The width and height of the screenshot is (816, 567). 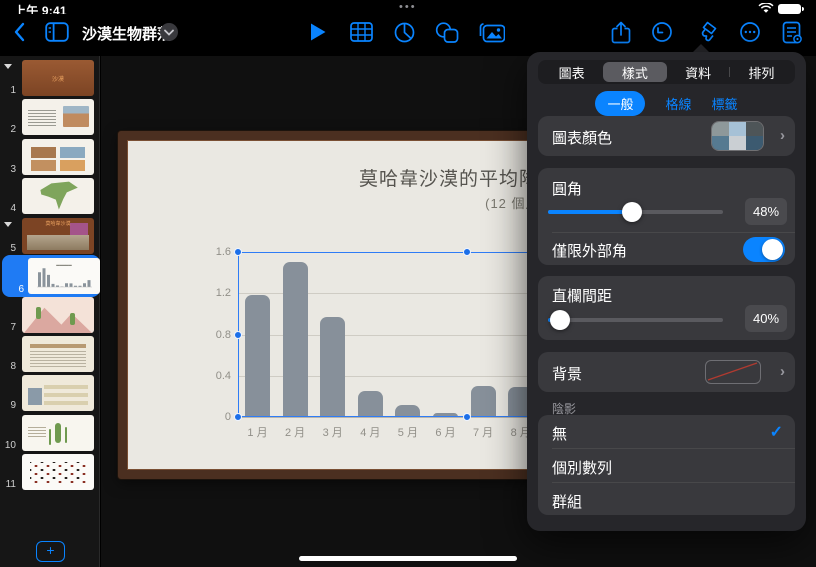 I want to click on corner-radius-value: 48%, so click(x=766, y=211).